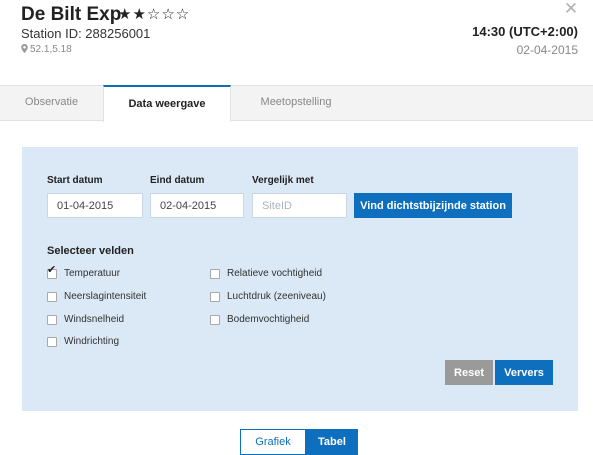  Describe the element at coordinates (177, 180) in the screenshot. I see `end-date-label: Eind datum` at that location.